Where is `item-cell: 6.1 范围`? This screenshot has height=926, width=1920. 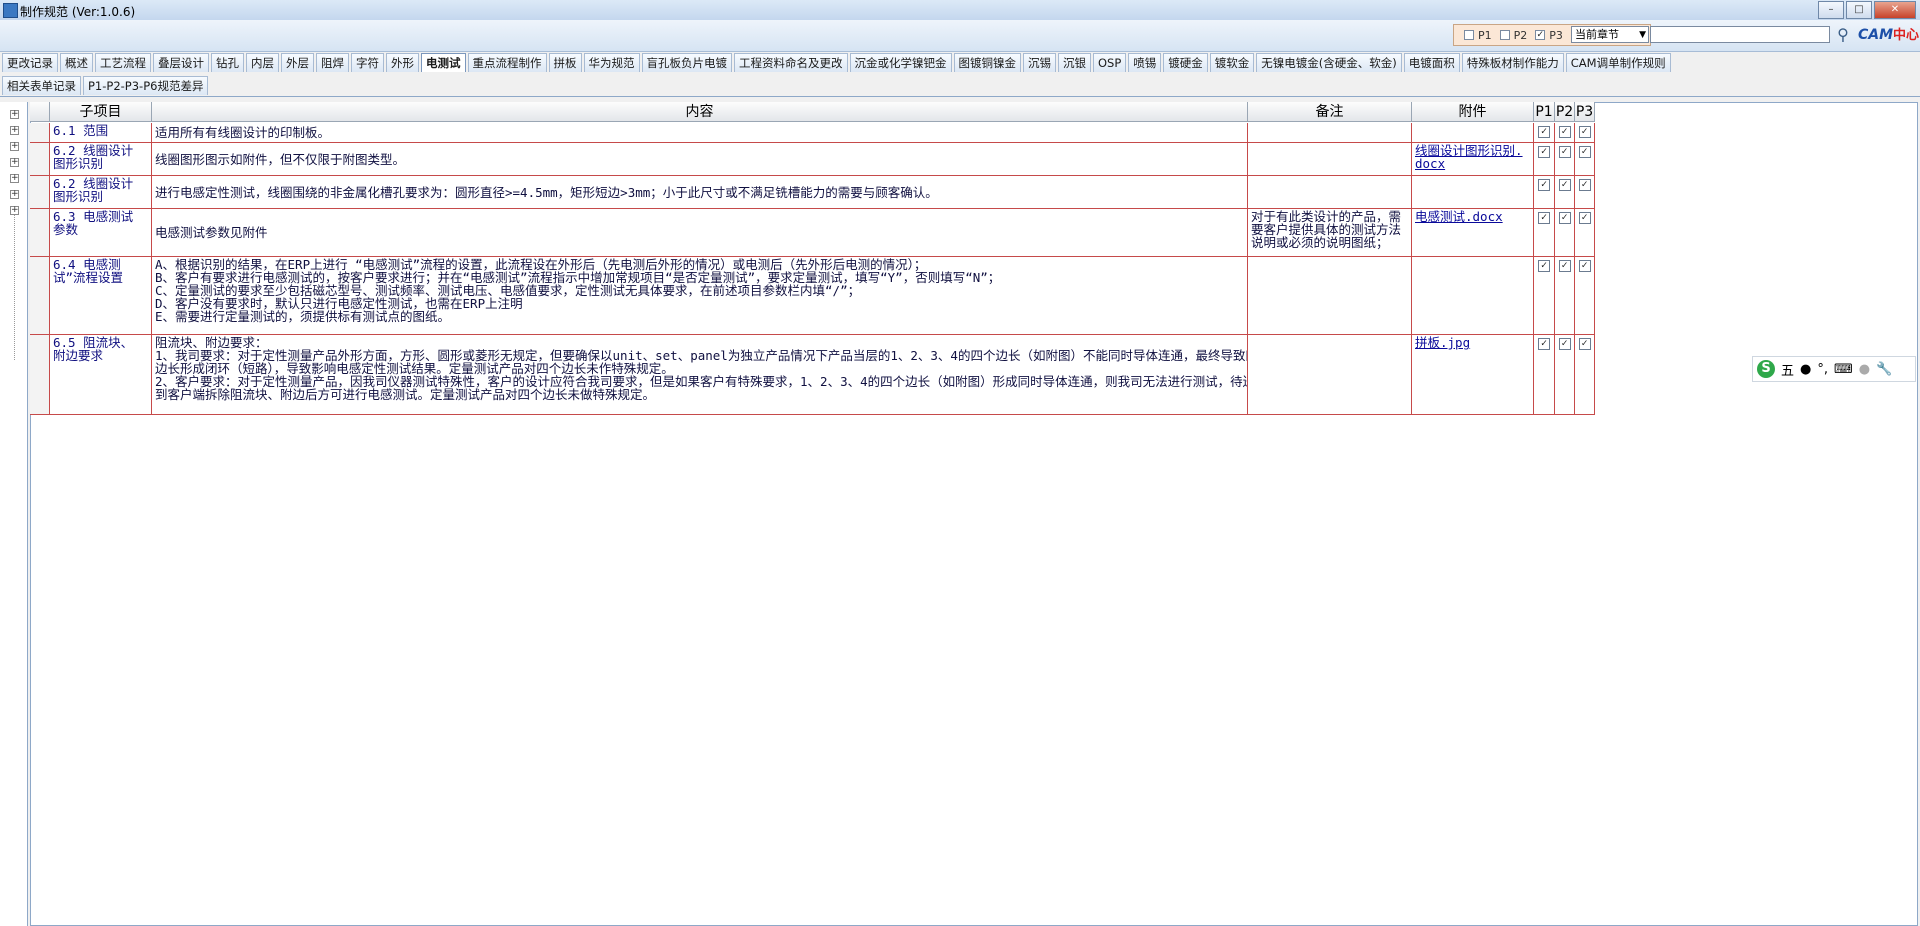
item-cell: 6.1 范围 is located at coordinates (101, 133).